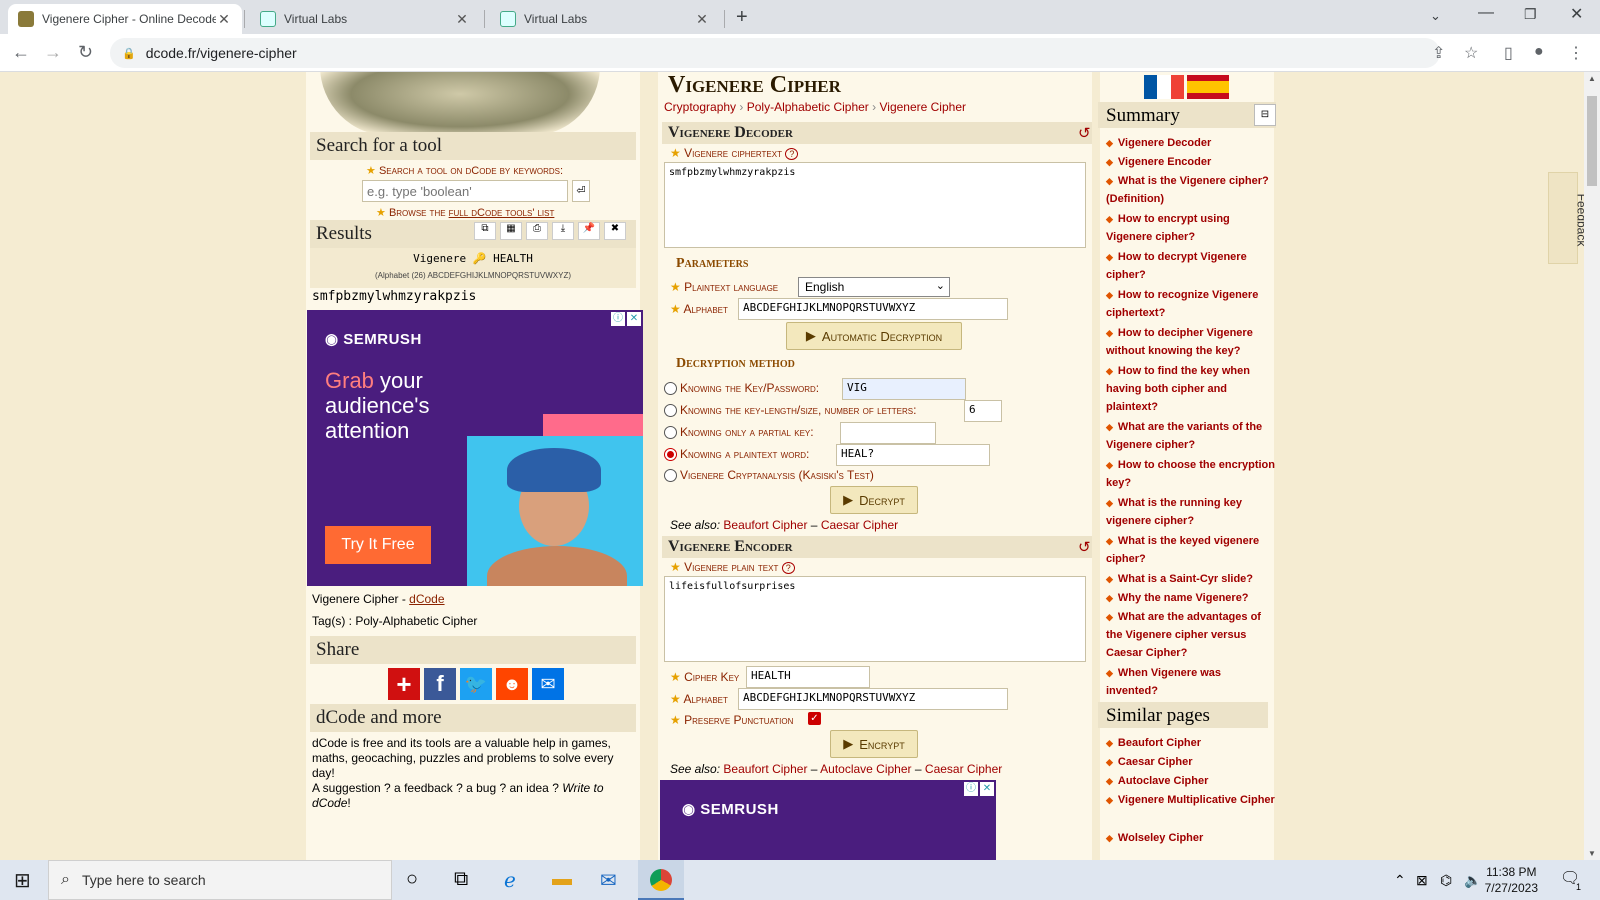 The height and width of the screenshot is (900, 1600). I want to click on partial-key-input, so click(888, 433).